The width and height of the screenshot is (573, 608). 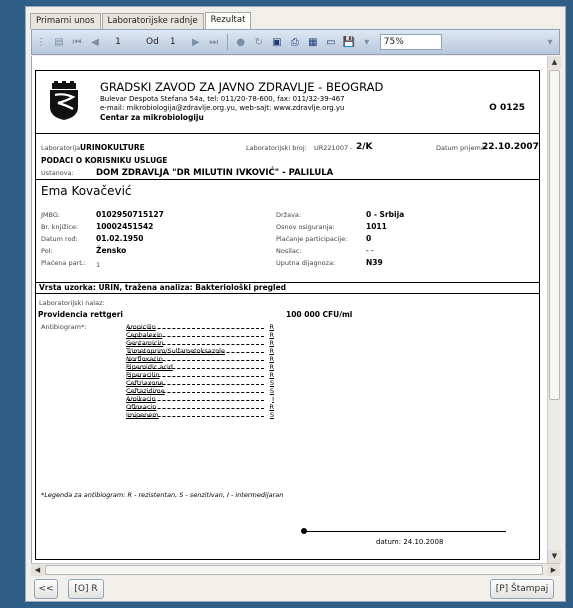 What do you see at coordinates (200, 415) in the screenshot?
I see `antibiogram-row: Imipenem S` at bounding box center [200, 415].